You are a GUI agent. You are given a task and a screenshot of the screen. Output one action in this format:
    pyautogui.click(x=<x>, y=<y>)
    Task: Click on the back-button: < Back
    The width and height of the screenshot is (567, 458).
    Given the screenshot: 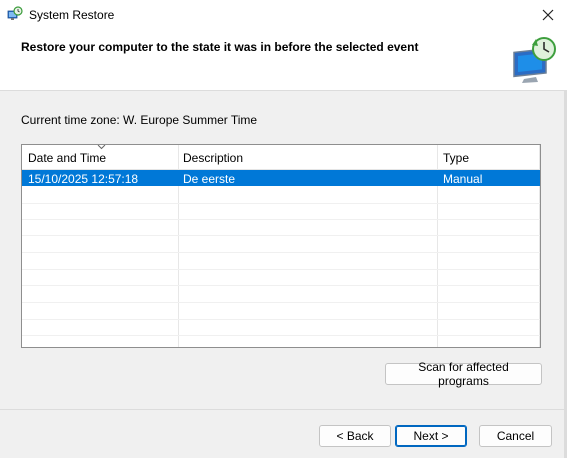 What is the action you would take?
    pyautogui.click(x=355, y=436)
    